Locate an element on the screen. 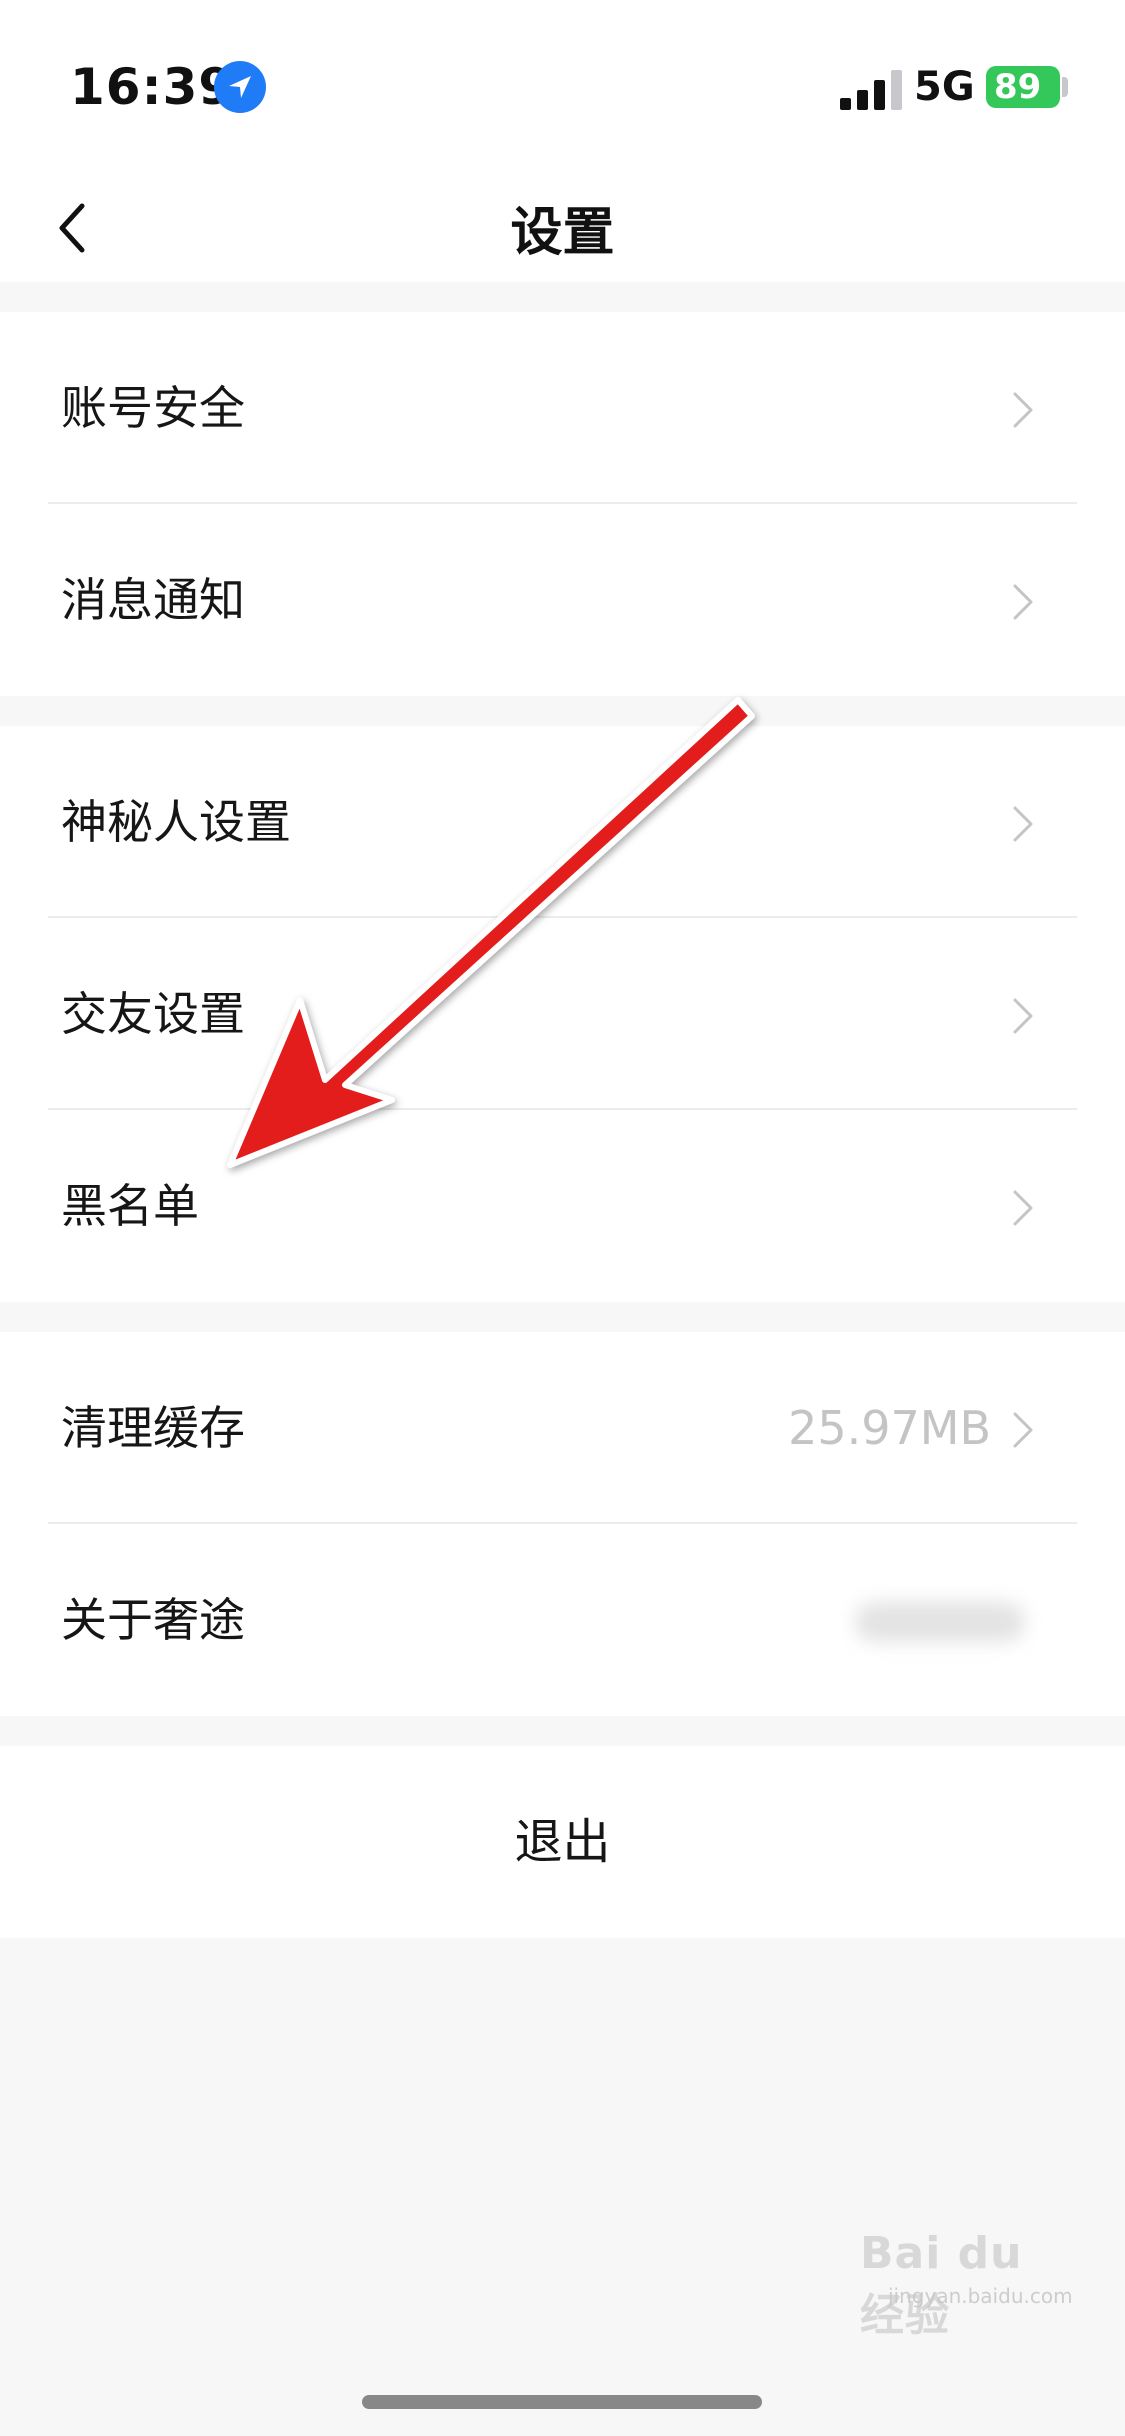 This screenshot has height=2436, width=1125. status-bar: 16:39 5G 89 is located at coordinates (562, 85).